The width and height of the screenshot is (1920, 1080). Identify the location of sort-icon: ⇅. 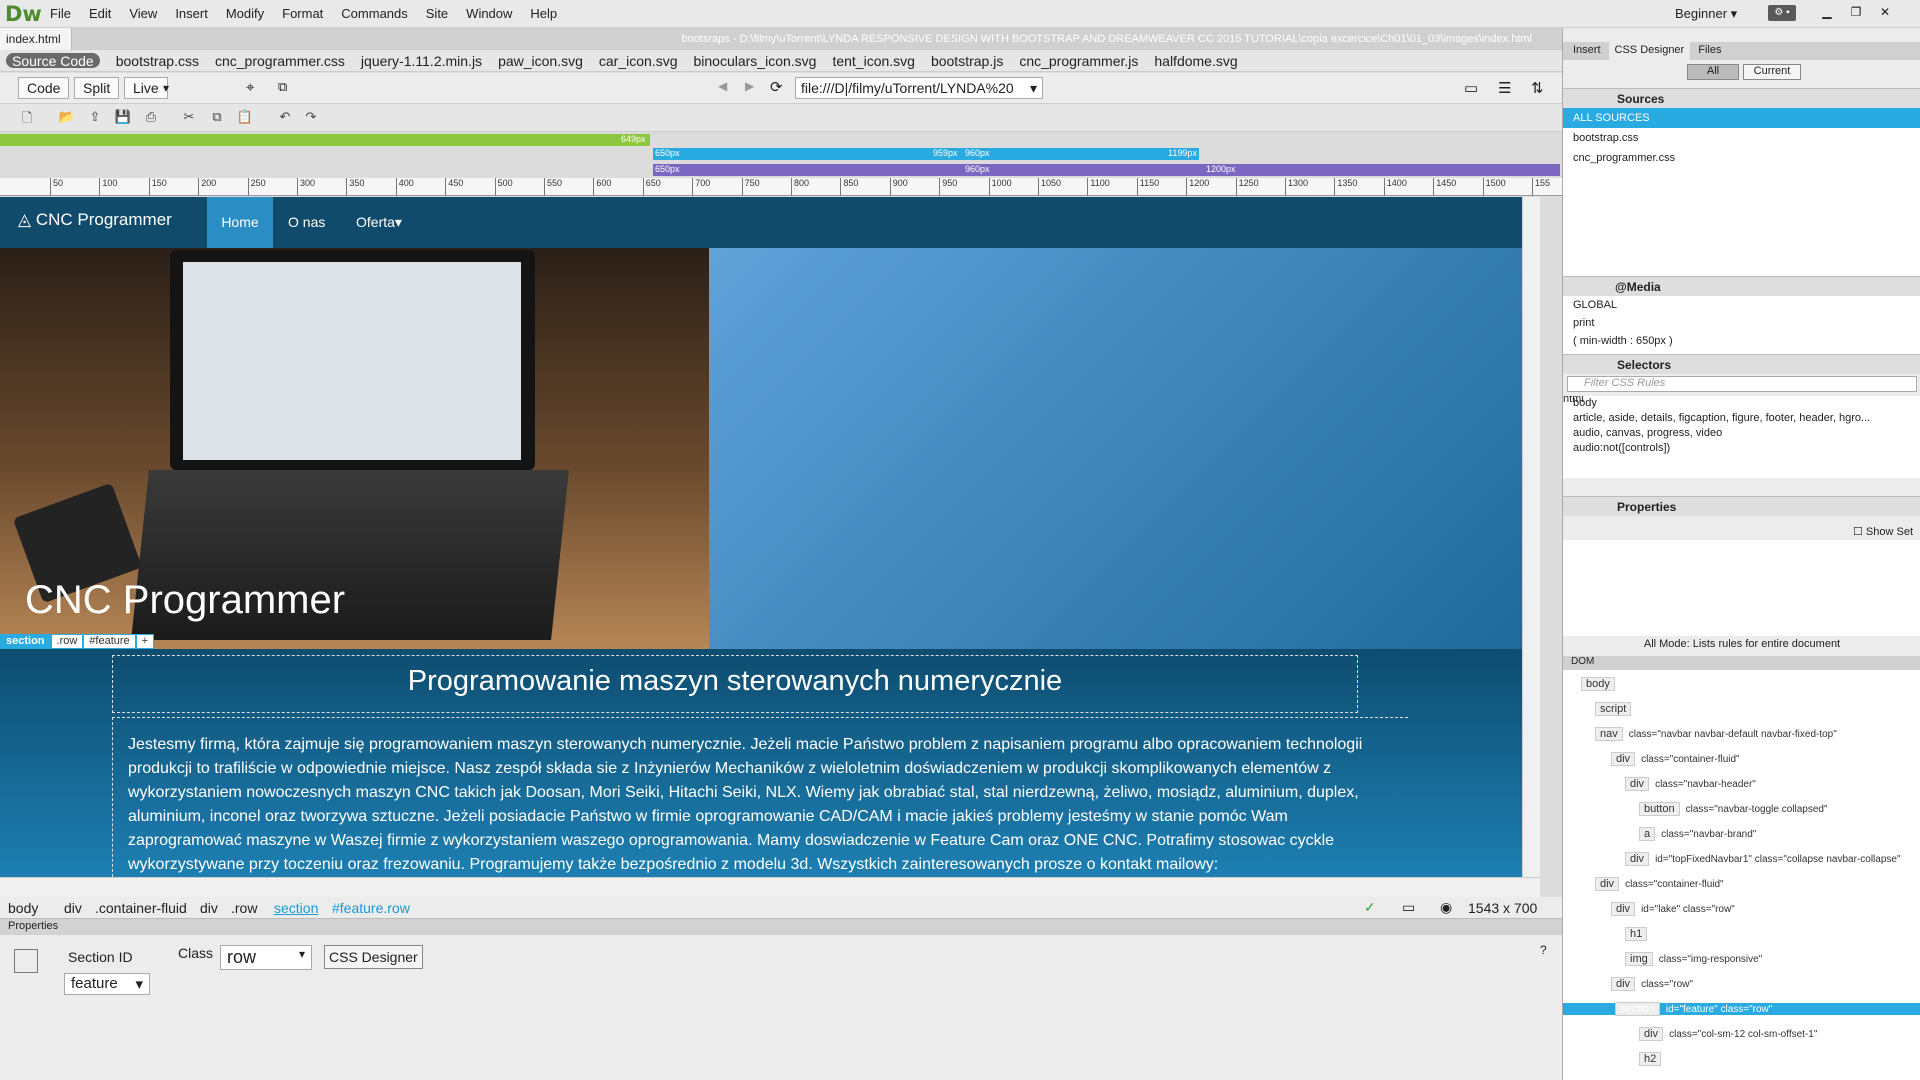
(1537, 88).